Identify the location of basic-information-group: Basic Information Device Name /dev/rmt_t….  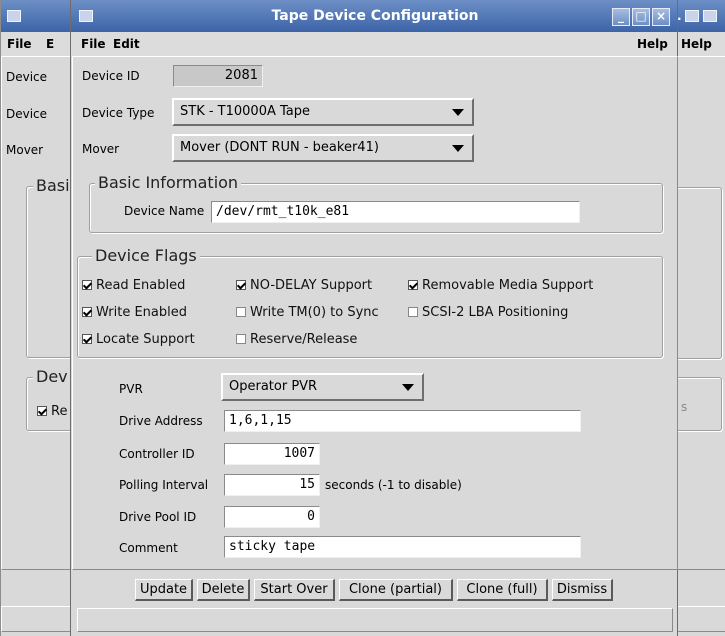
(376, 203).